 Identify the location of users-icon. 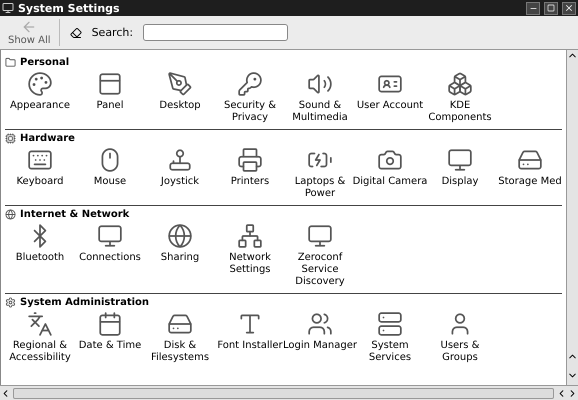
(320, 324).